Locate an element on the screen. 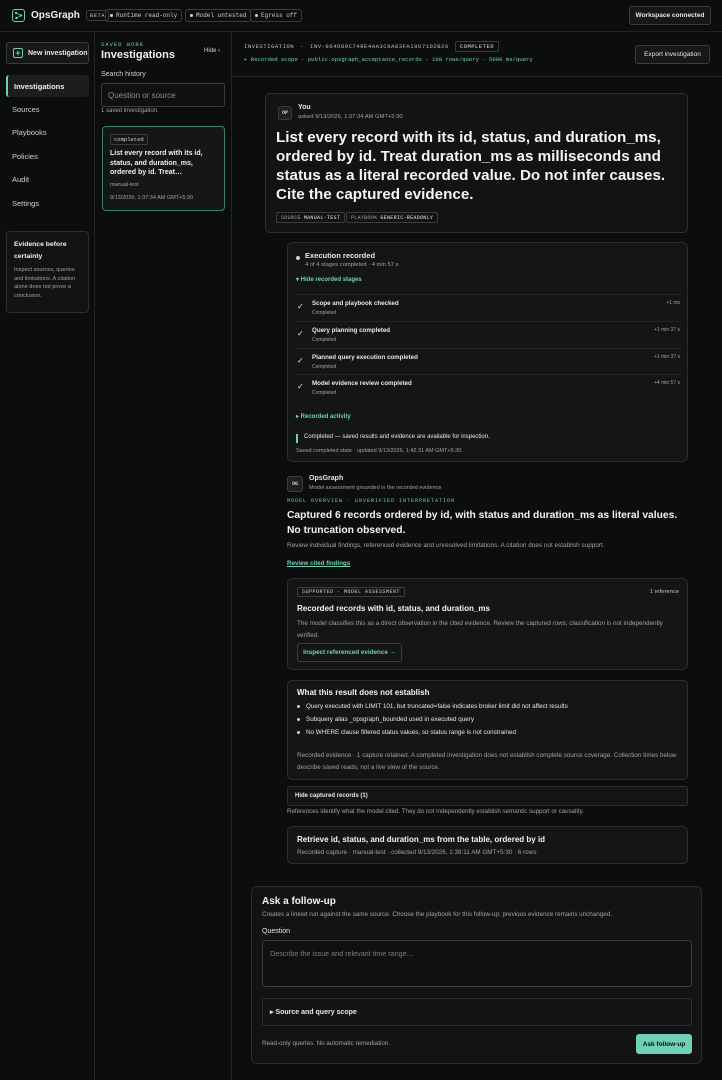  evidence-card-title: Evidence before certainty is located at coordinates (40, 250).